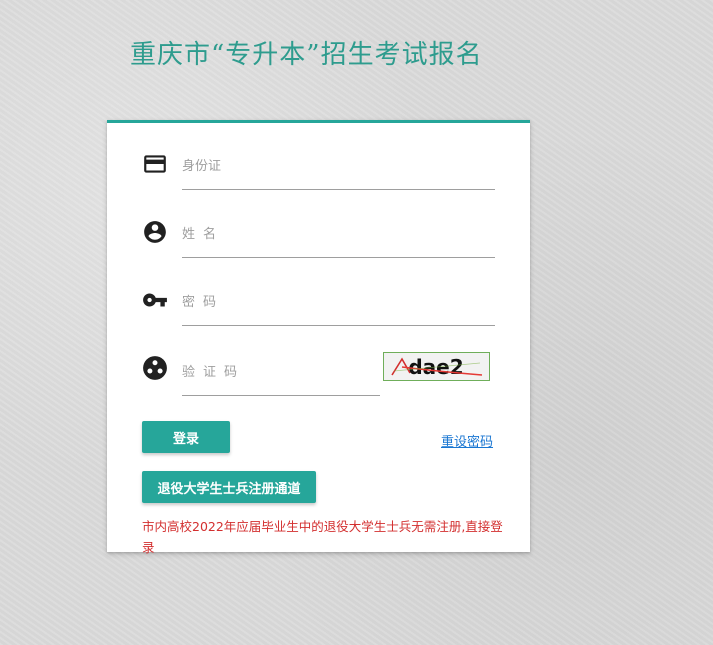  What do you see at coordinates (229, 487) in the screenshot?
I see `veteran-register-button: 退役大学生士兵注册通道` at bounding box center [229, 487].